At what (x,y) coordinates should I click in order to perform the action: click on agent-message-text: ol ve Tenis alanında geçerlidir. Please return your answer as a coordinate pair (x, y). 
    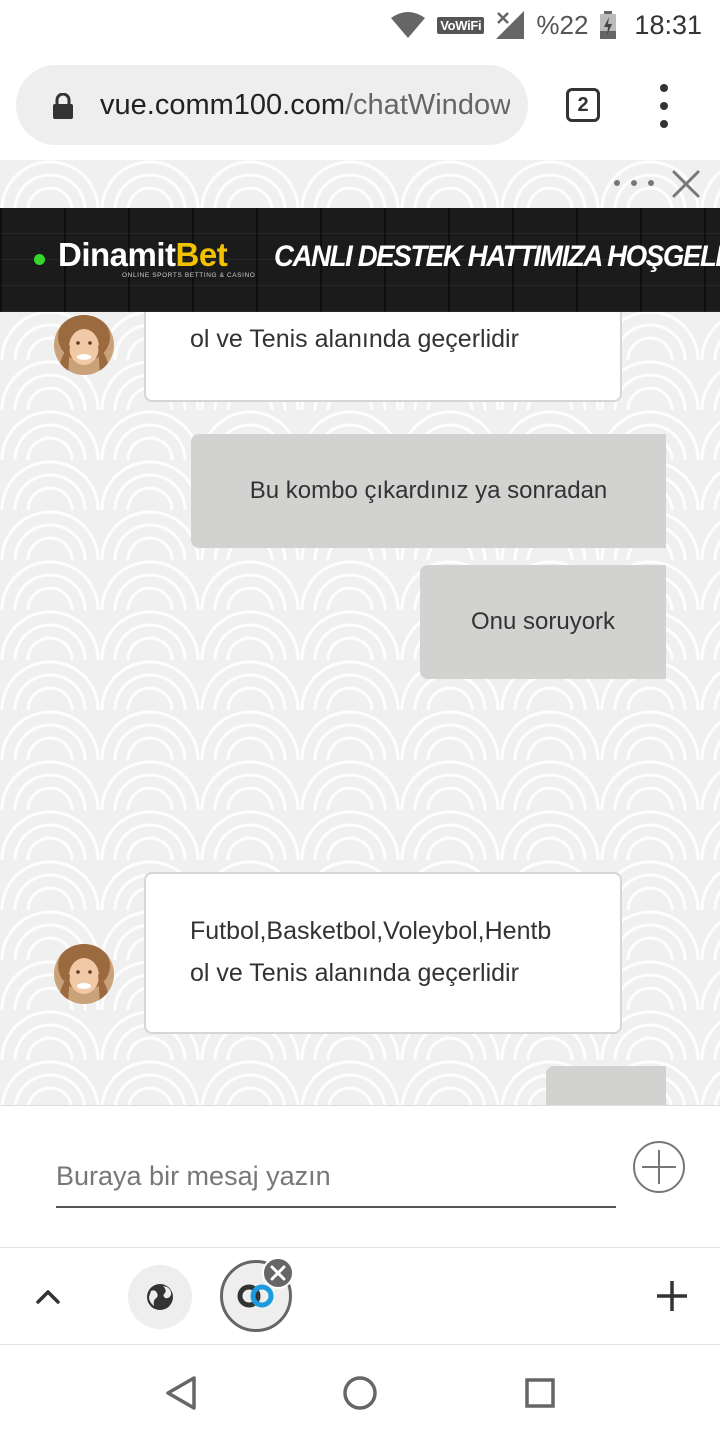
    Looking at the image, I should click on (354, 339).